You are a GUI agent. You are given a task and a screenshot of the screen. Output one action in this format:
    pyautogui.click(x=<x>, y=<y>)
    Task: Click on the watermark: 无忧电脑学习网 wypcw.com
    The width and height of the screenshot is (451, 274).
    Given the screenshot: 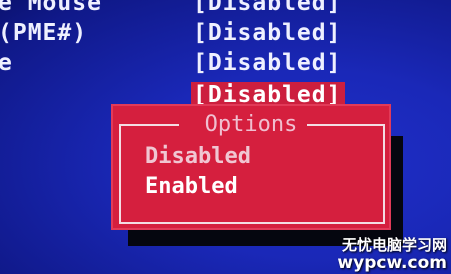 What is the action you would take?
    pyautogui.click(x=392, y=254)
    